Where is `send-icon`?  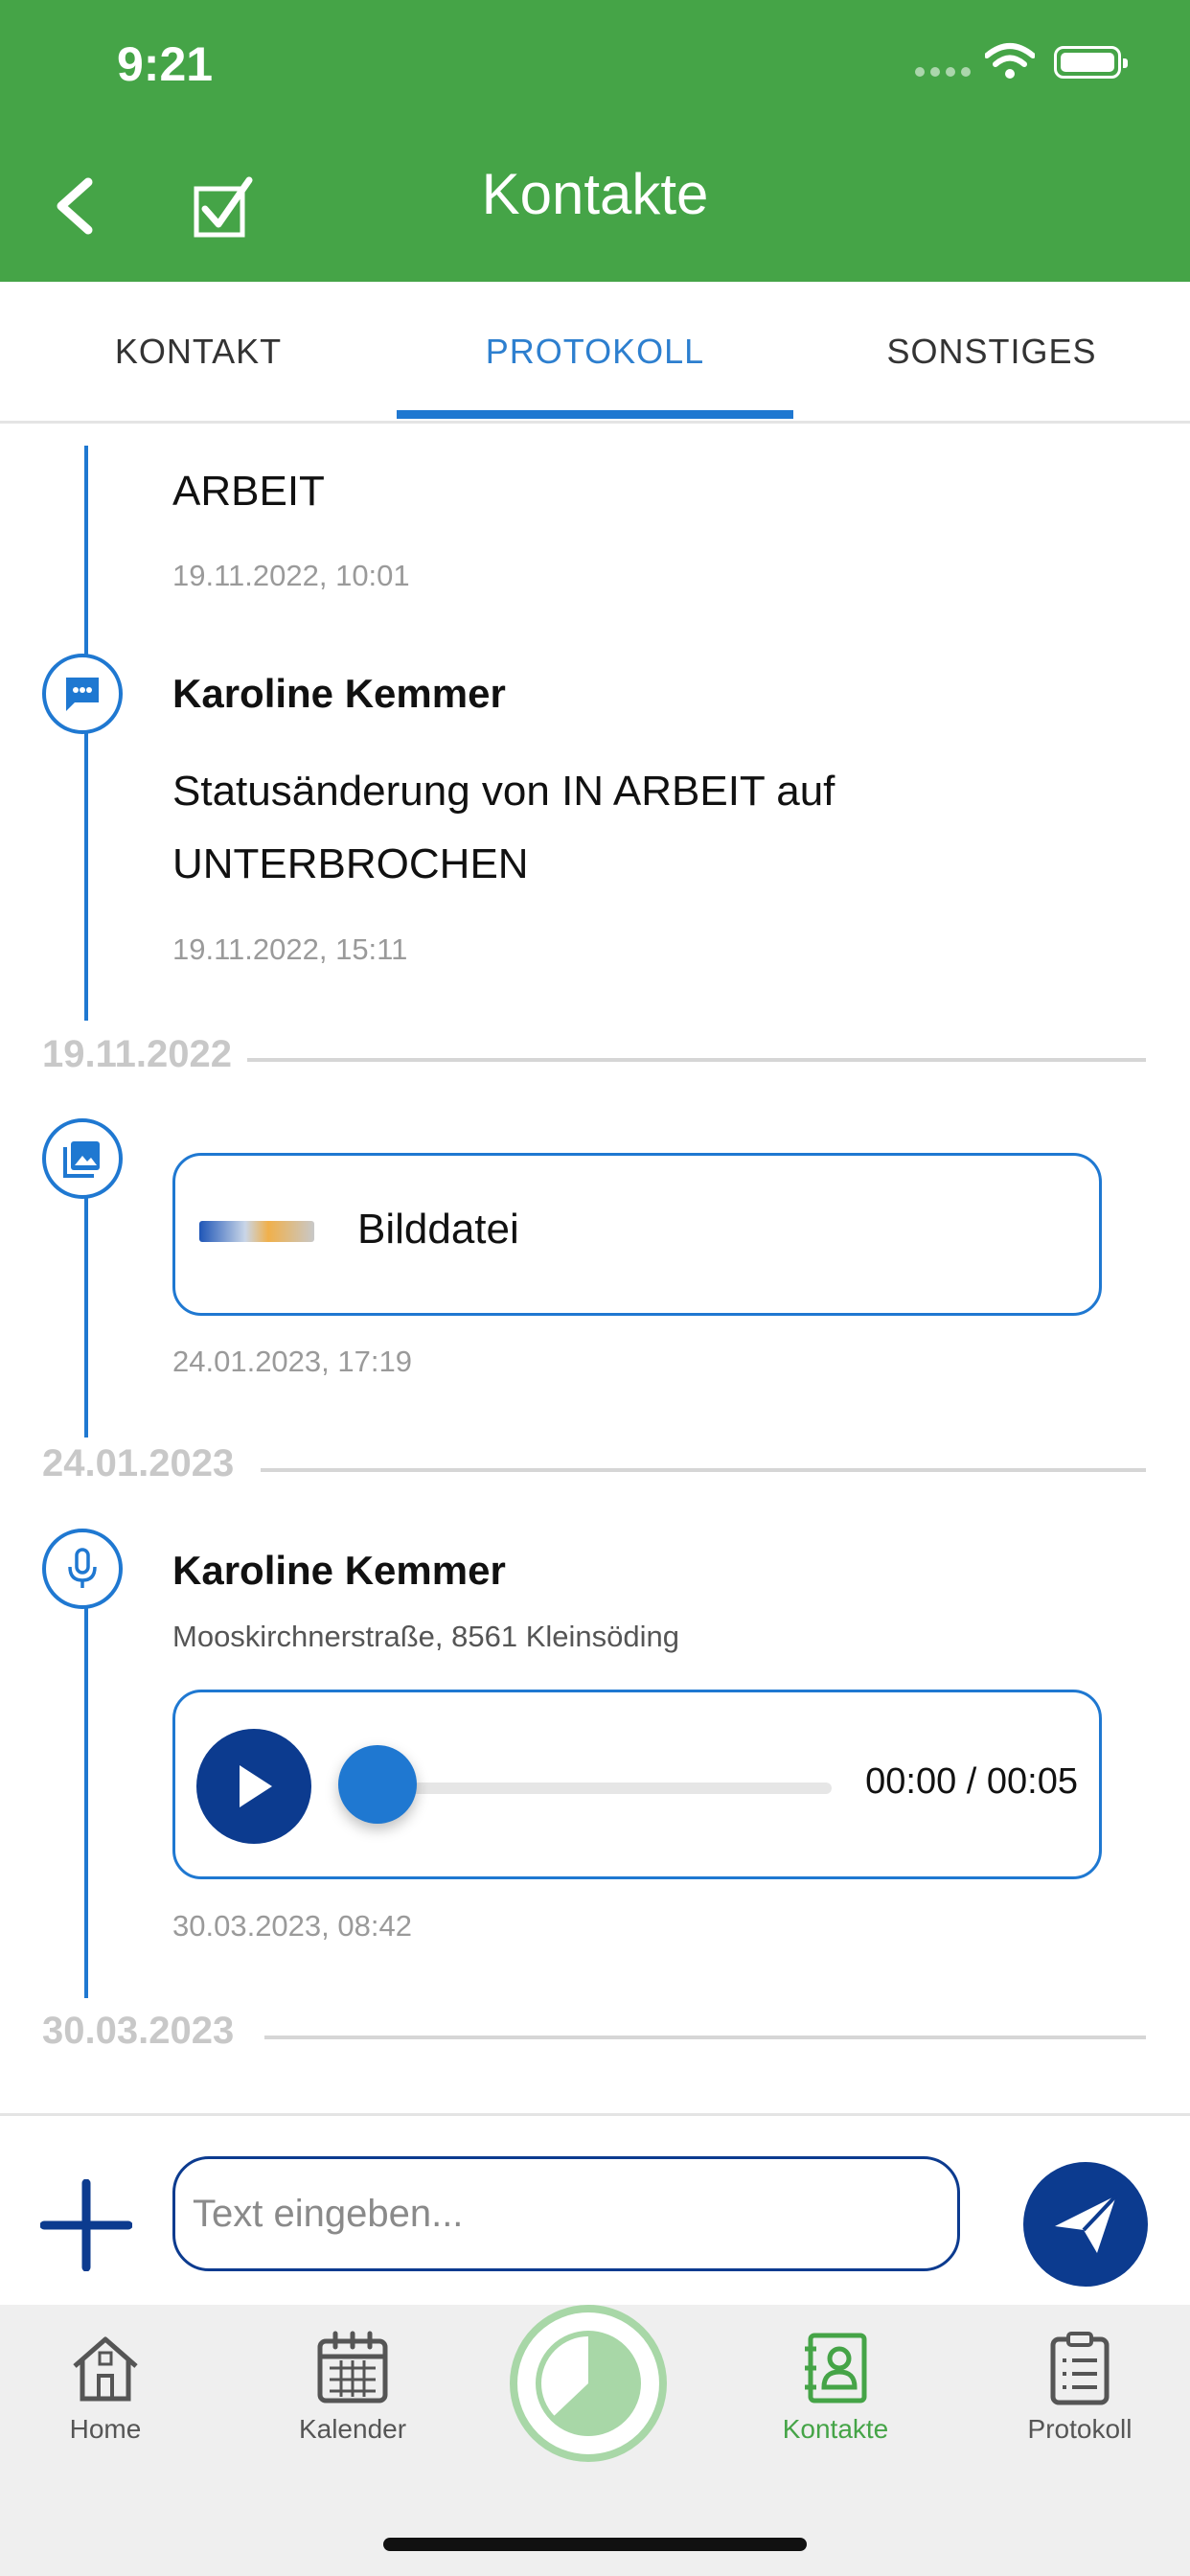 send-icon is located at coordinates (1087, 2223).